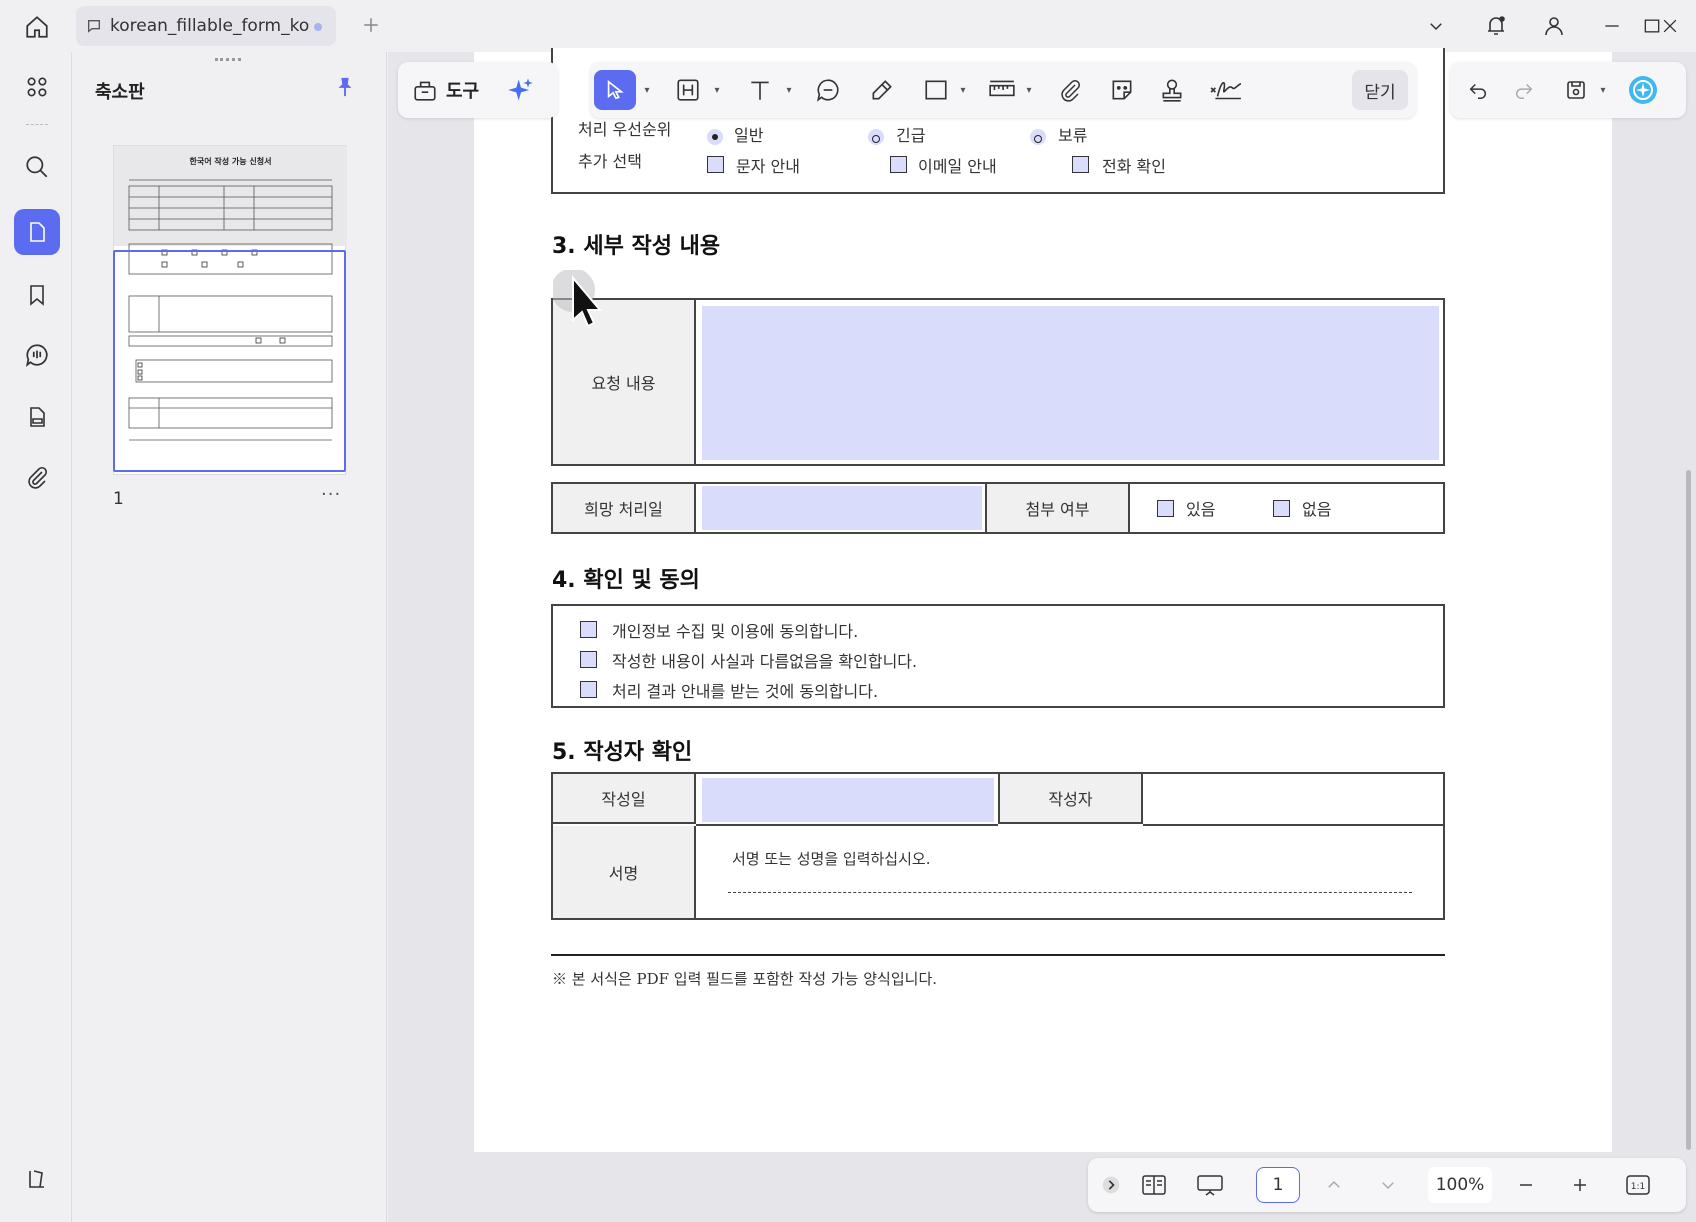 The height and width of the screenshot is (1222, 1696). What do you see at coordinates (1334, 1185) in the screenshot?
I see `previous-page-icon` at bounding box center [1334, 1185].